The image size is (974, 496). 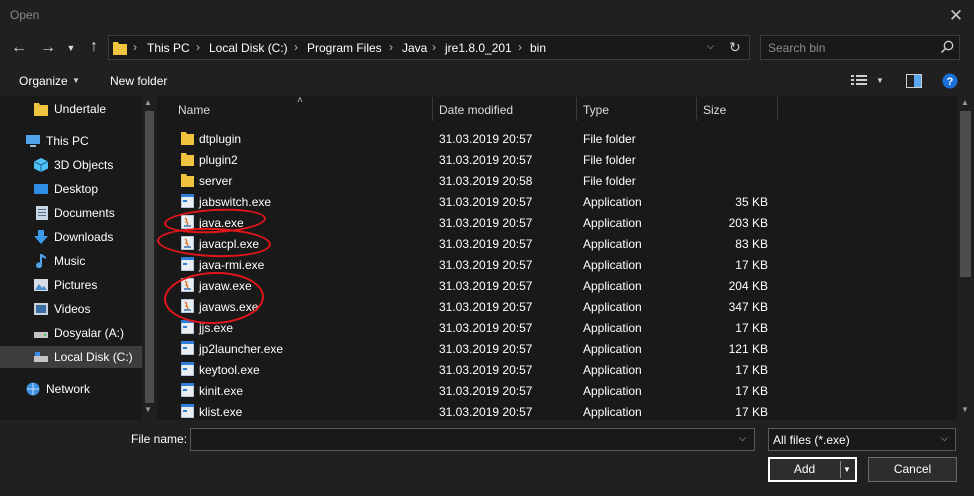 What do you see at coordinates (478, 48) in the screenshot?
I see `breadcrumb-jre: jre1.8.0_201` at bounding box center [478, 48].